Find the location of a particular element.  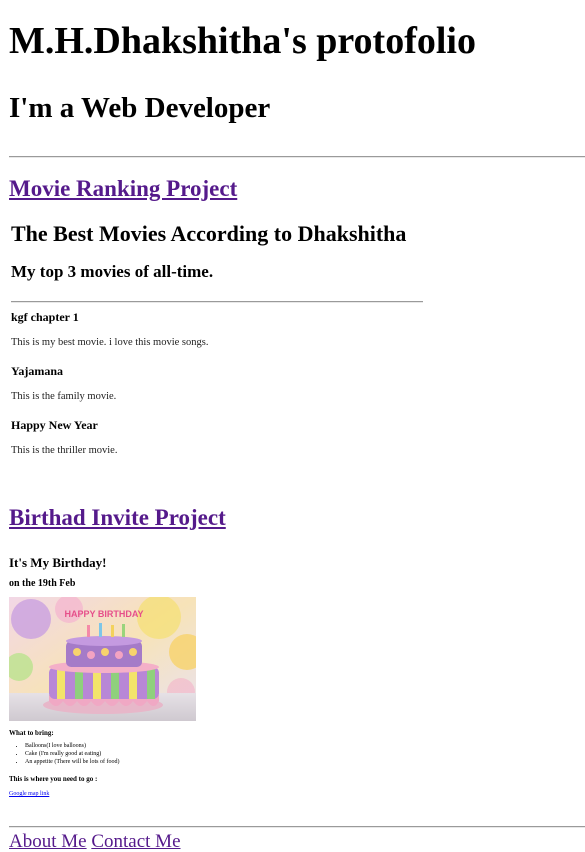

movie-description-3: This is the thriller movie. is located at coordinates (64, 450).